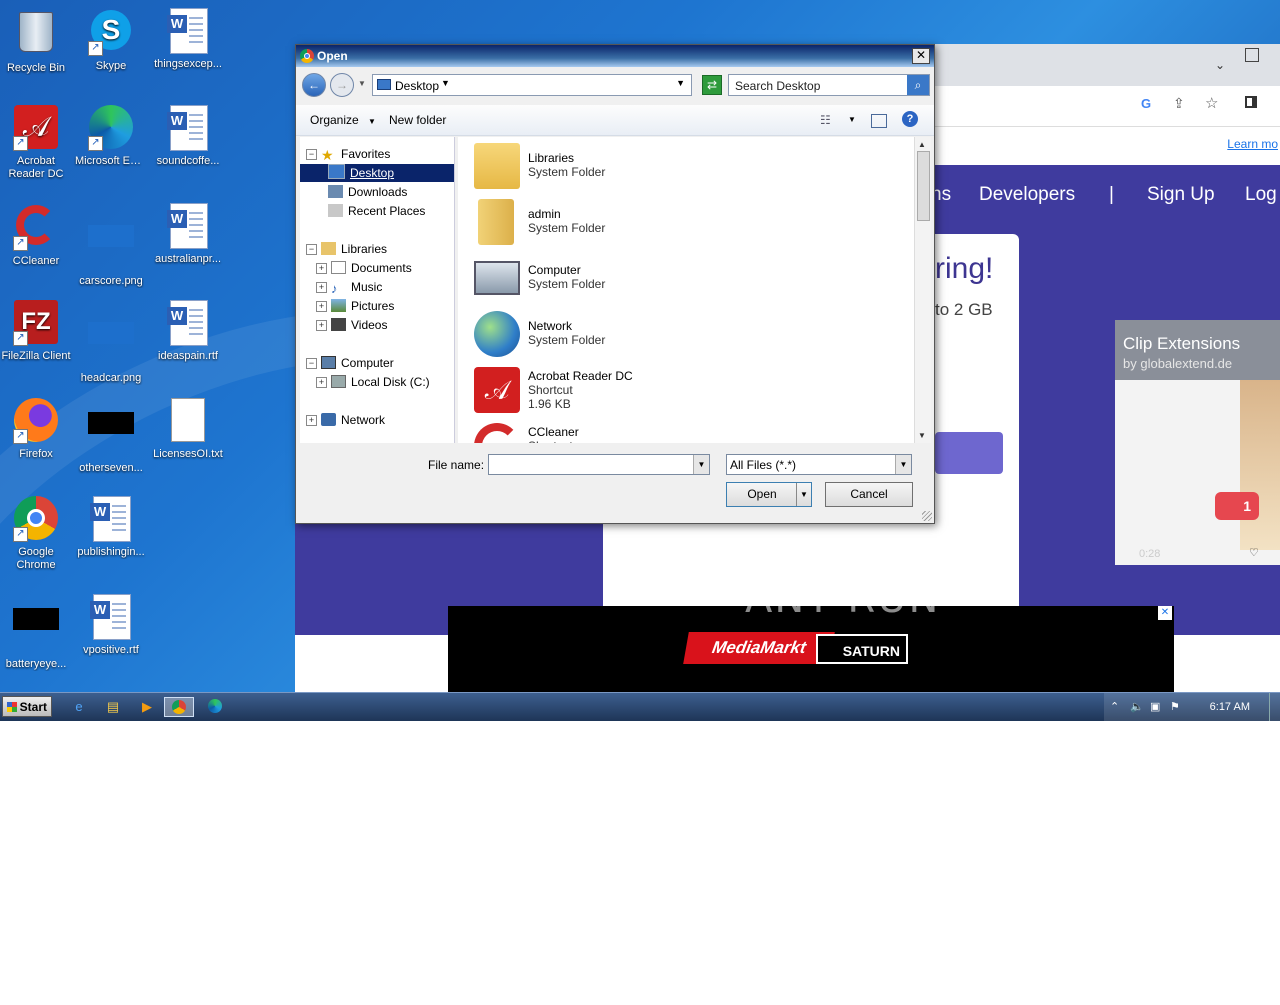  I want to click on start-button: Start, so click(27, 706).